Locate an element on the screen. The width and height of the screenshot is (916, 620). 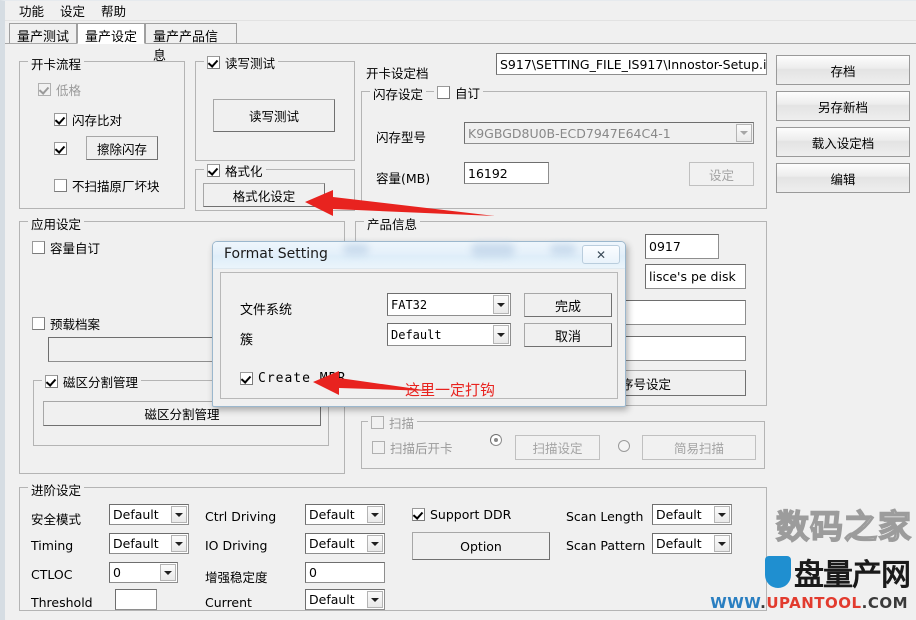
current-select: Default is located at coordinates (345, 599).